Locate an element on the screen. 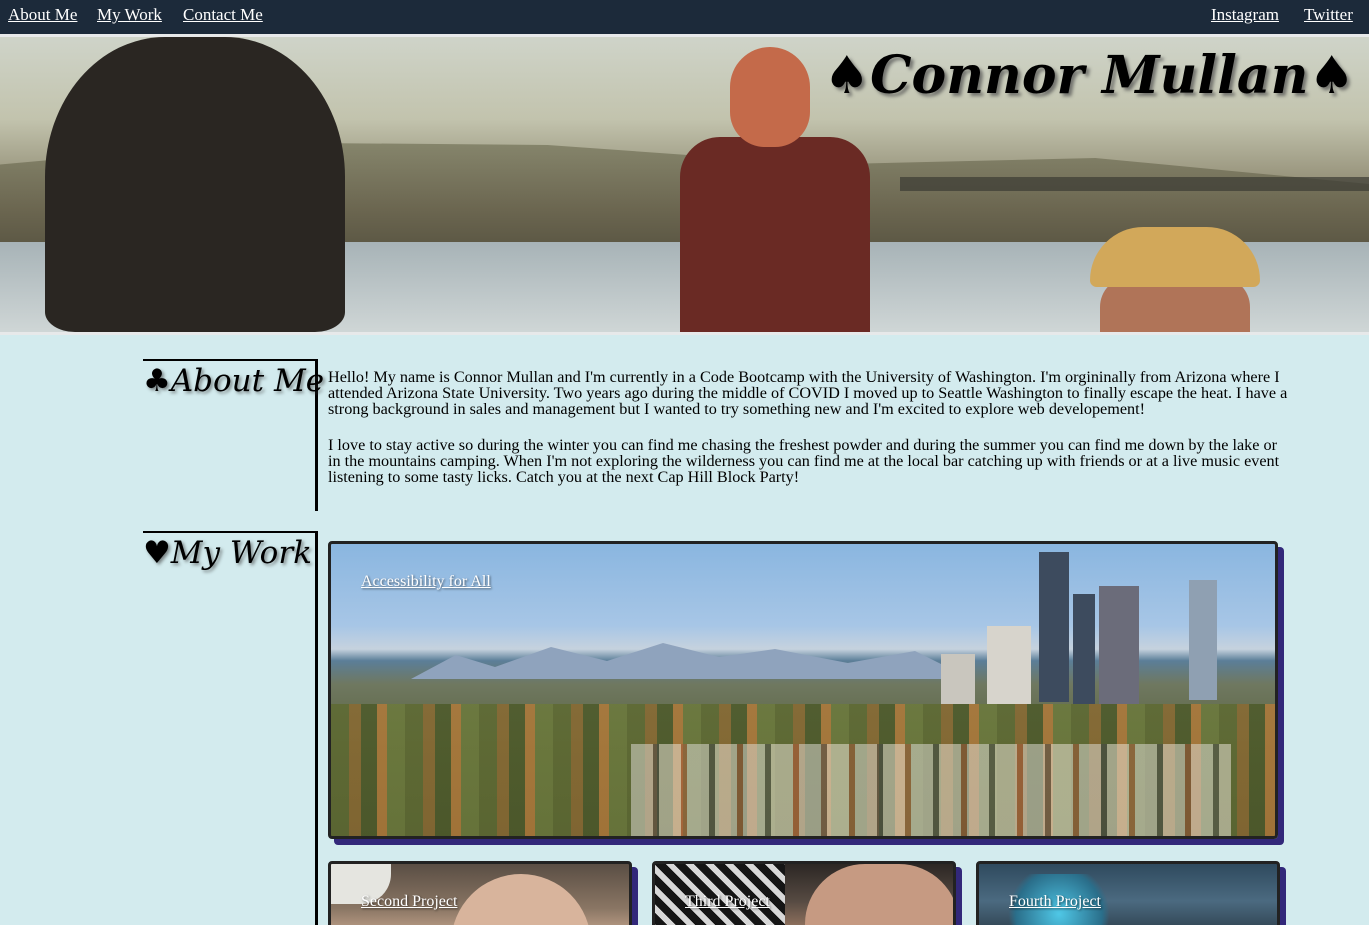 The image size is (1369, 925). nav-my-work-link: My Work is located at coordinates (129, 15).